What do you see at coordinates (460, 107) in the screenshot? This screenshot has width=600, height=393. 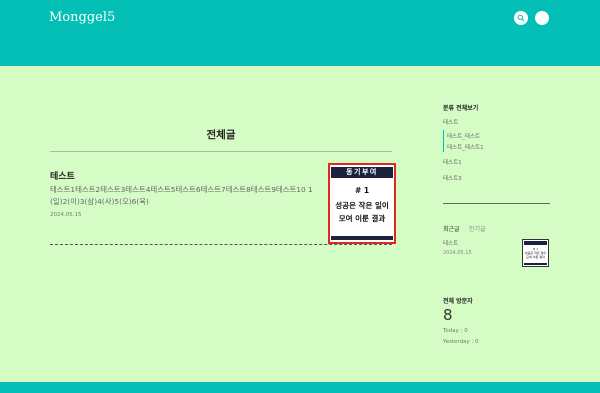 I see `category-all-link: 분류 전체보기` at bounding box center [460, 107].